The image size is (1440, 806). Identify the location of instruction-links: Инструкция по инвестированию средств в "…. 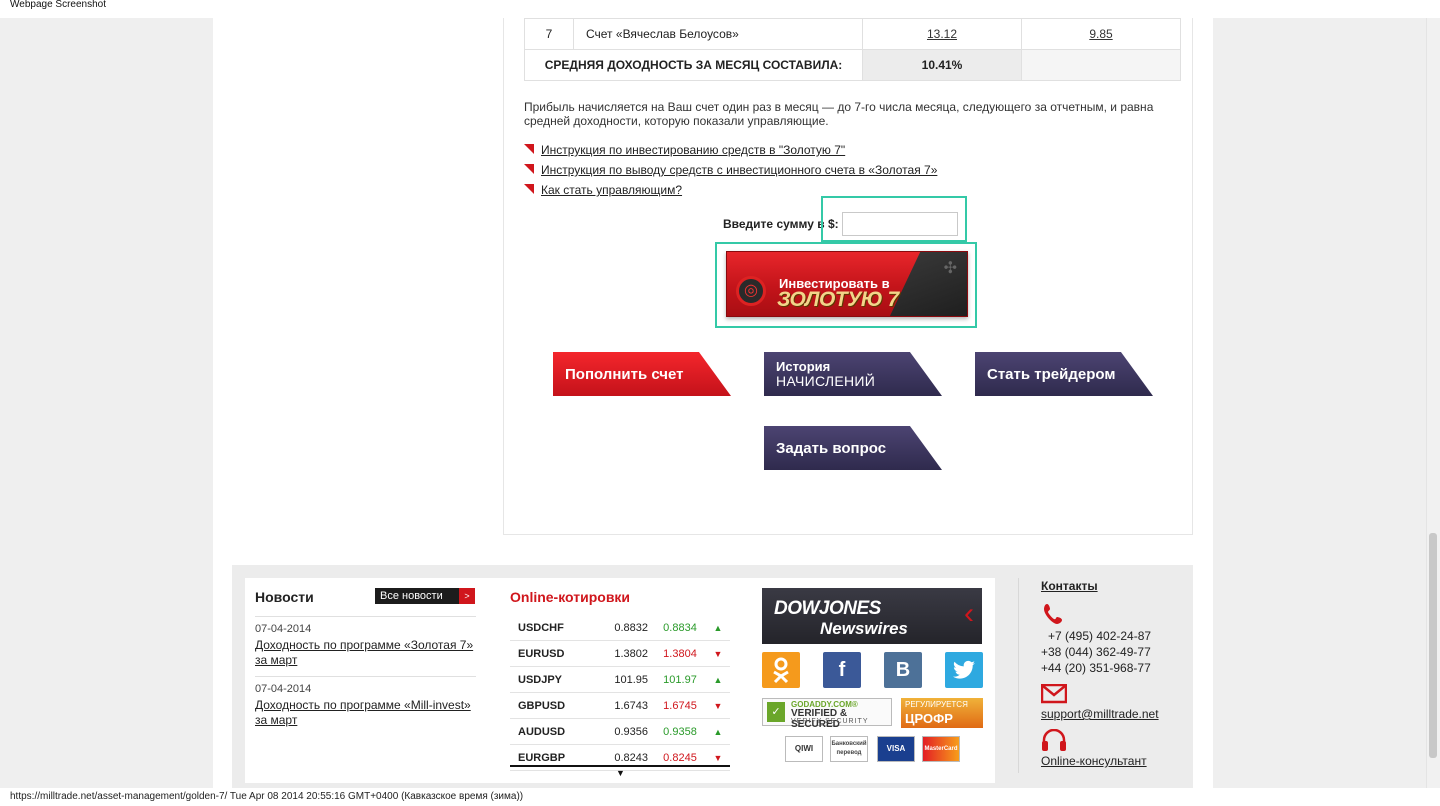
(730, 173).